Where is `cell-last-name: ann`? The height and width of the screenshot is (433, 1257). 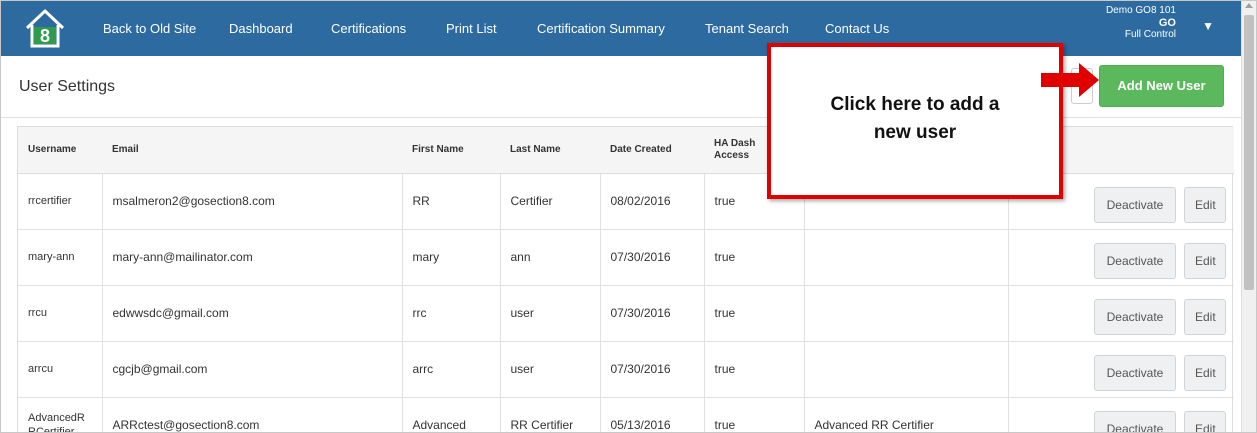 cell-last-name: ann is located at coordinates (550, 257).